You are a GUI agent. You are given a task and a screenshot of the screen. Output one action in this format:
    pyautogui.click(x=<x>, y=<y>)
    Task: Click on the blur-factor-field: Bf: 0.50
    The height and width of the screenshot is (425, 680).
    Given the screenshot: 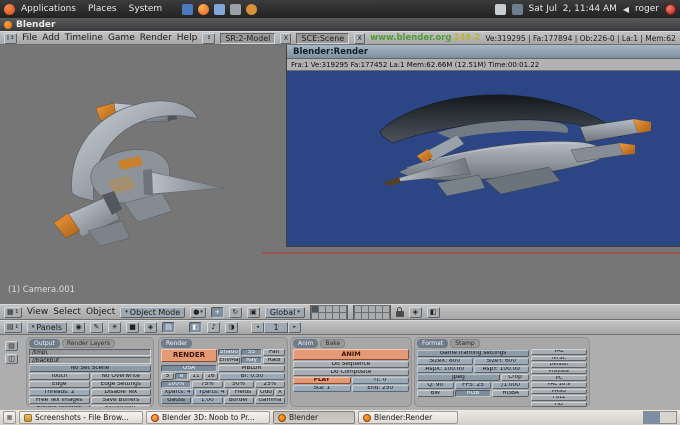 What is the action you would take?
    pyautogui.click(x=252, y=376)
    